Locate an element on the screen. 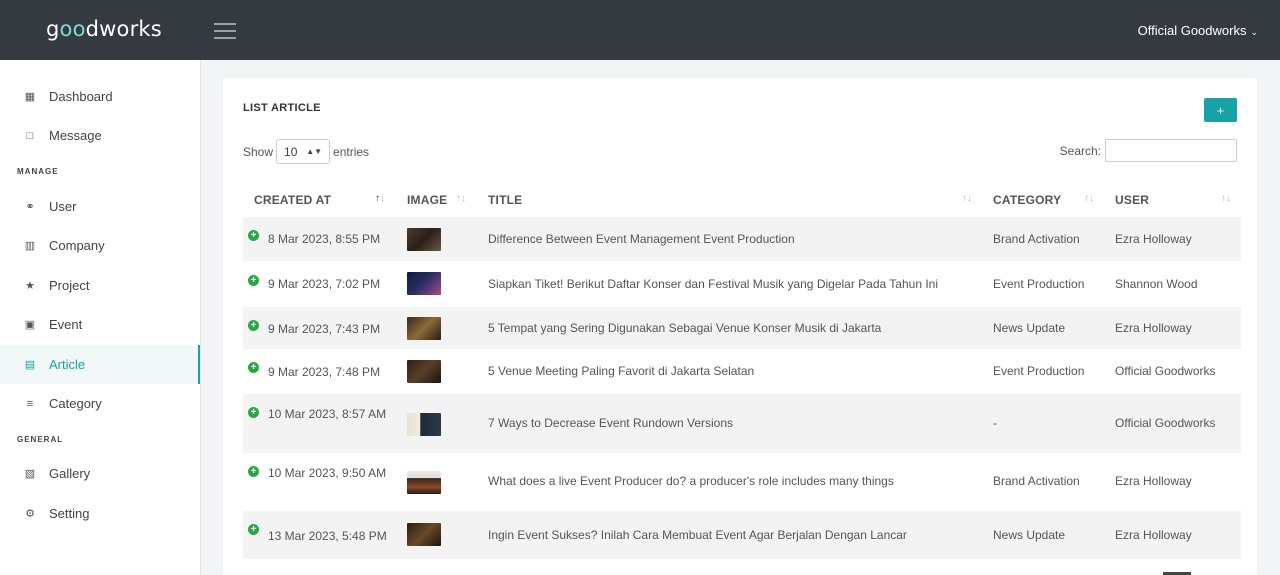  logo-prefix: g is located at coordinates (53, 29).